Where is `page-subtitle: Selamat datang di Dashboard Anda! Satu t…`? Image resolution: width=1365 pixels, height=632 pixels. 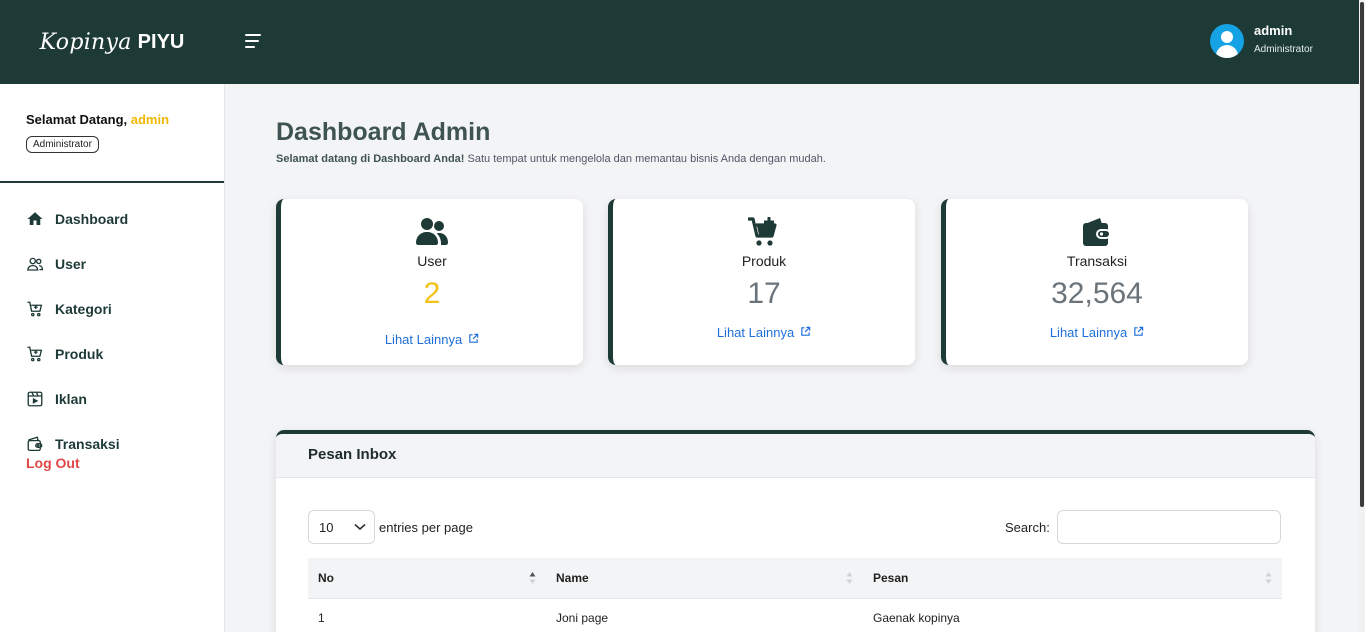
page-subtitle: Selamat datang di Dashboard Anda! Satu t… is located at coordinates (551, 159).